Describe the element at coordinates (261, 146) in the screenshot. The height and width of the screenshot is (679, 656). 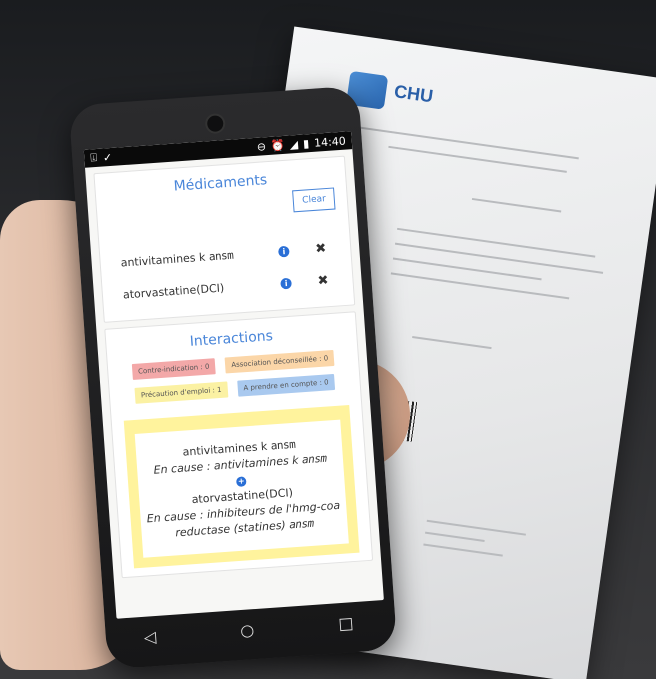
I see `dnd-icon: ⊖` at that location.